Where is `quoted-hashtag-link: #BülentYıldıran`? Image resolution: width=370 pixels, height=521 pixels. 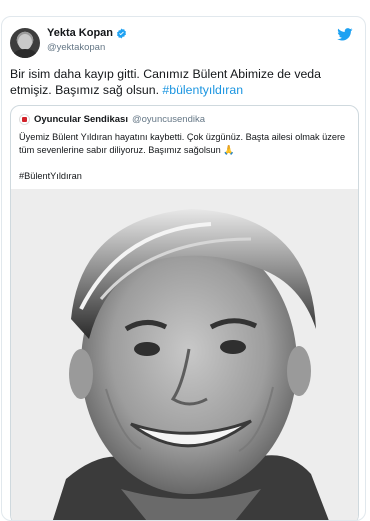
quoted-hashtag-link: #BülentYıldıran is located at coordinates (50, 176).